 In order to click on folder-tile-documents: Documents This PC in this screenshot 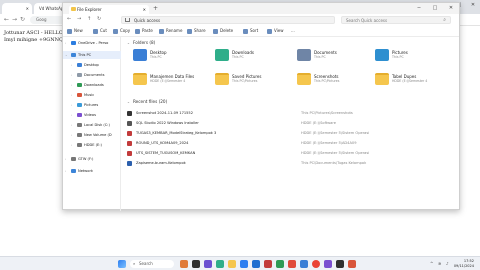, I will do `click(337, 57)`.